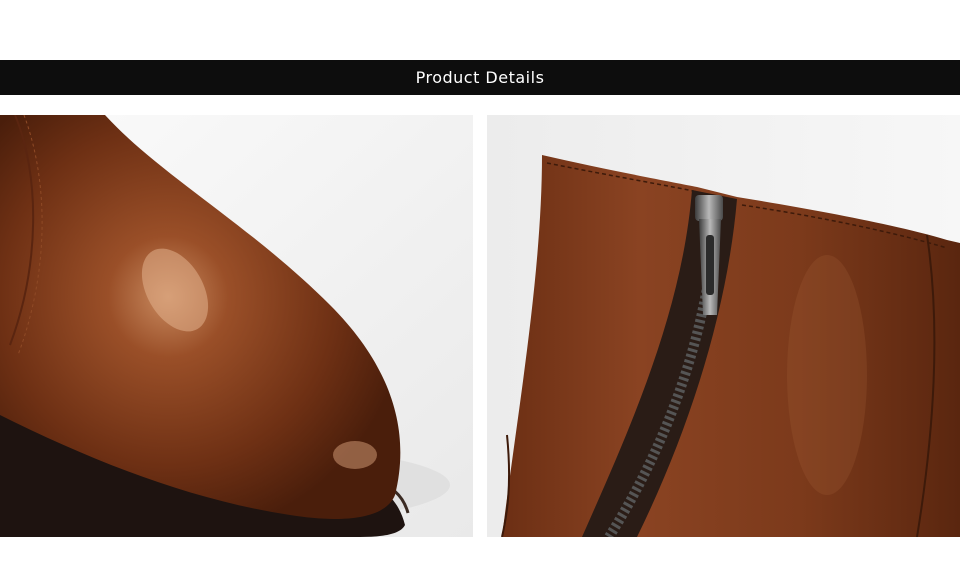 Image resolution: width=960 pixels, height=566 pixels. I want to click on section-title: Product Details, so click(480, 77).